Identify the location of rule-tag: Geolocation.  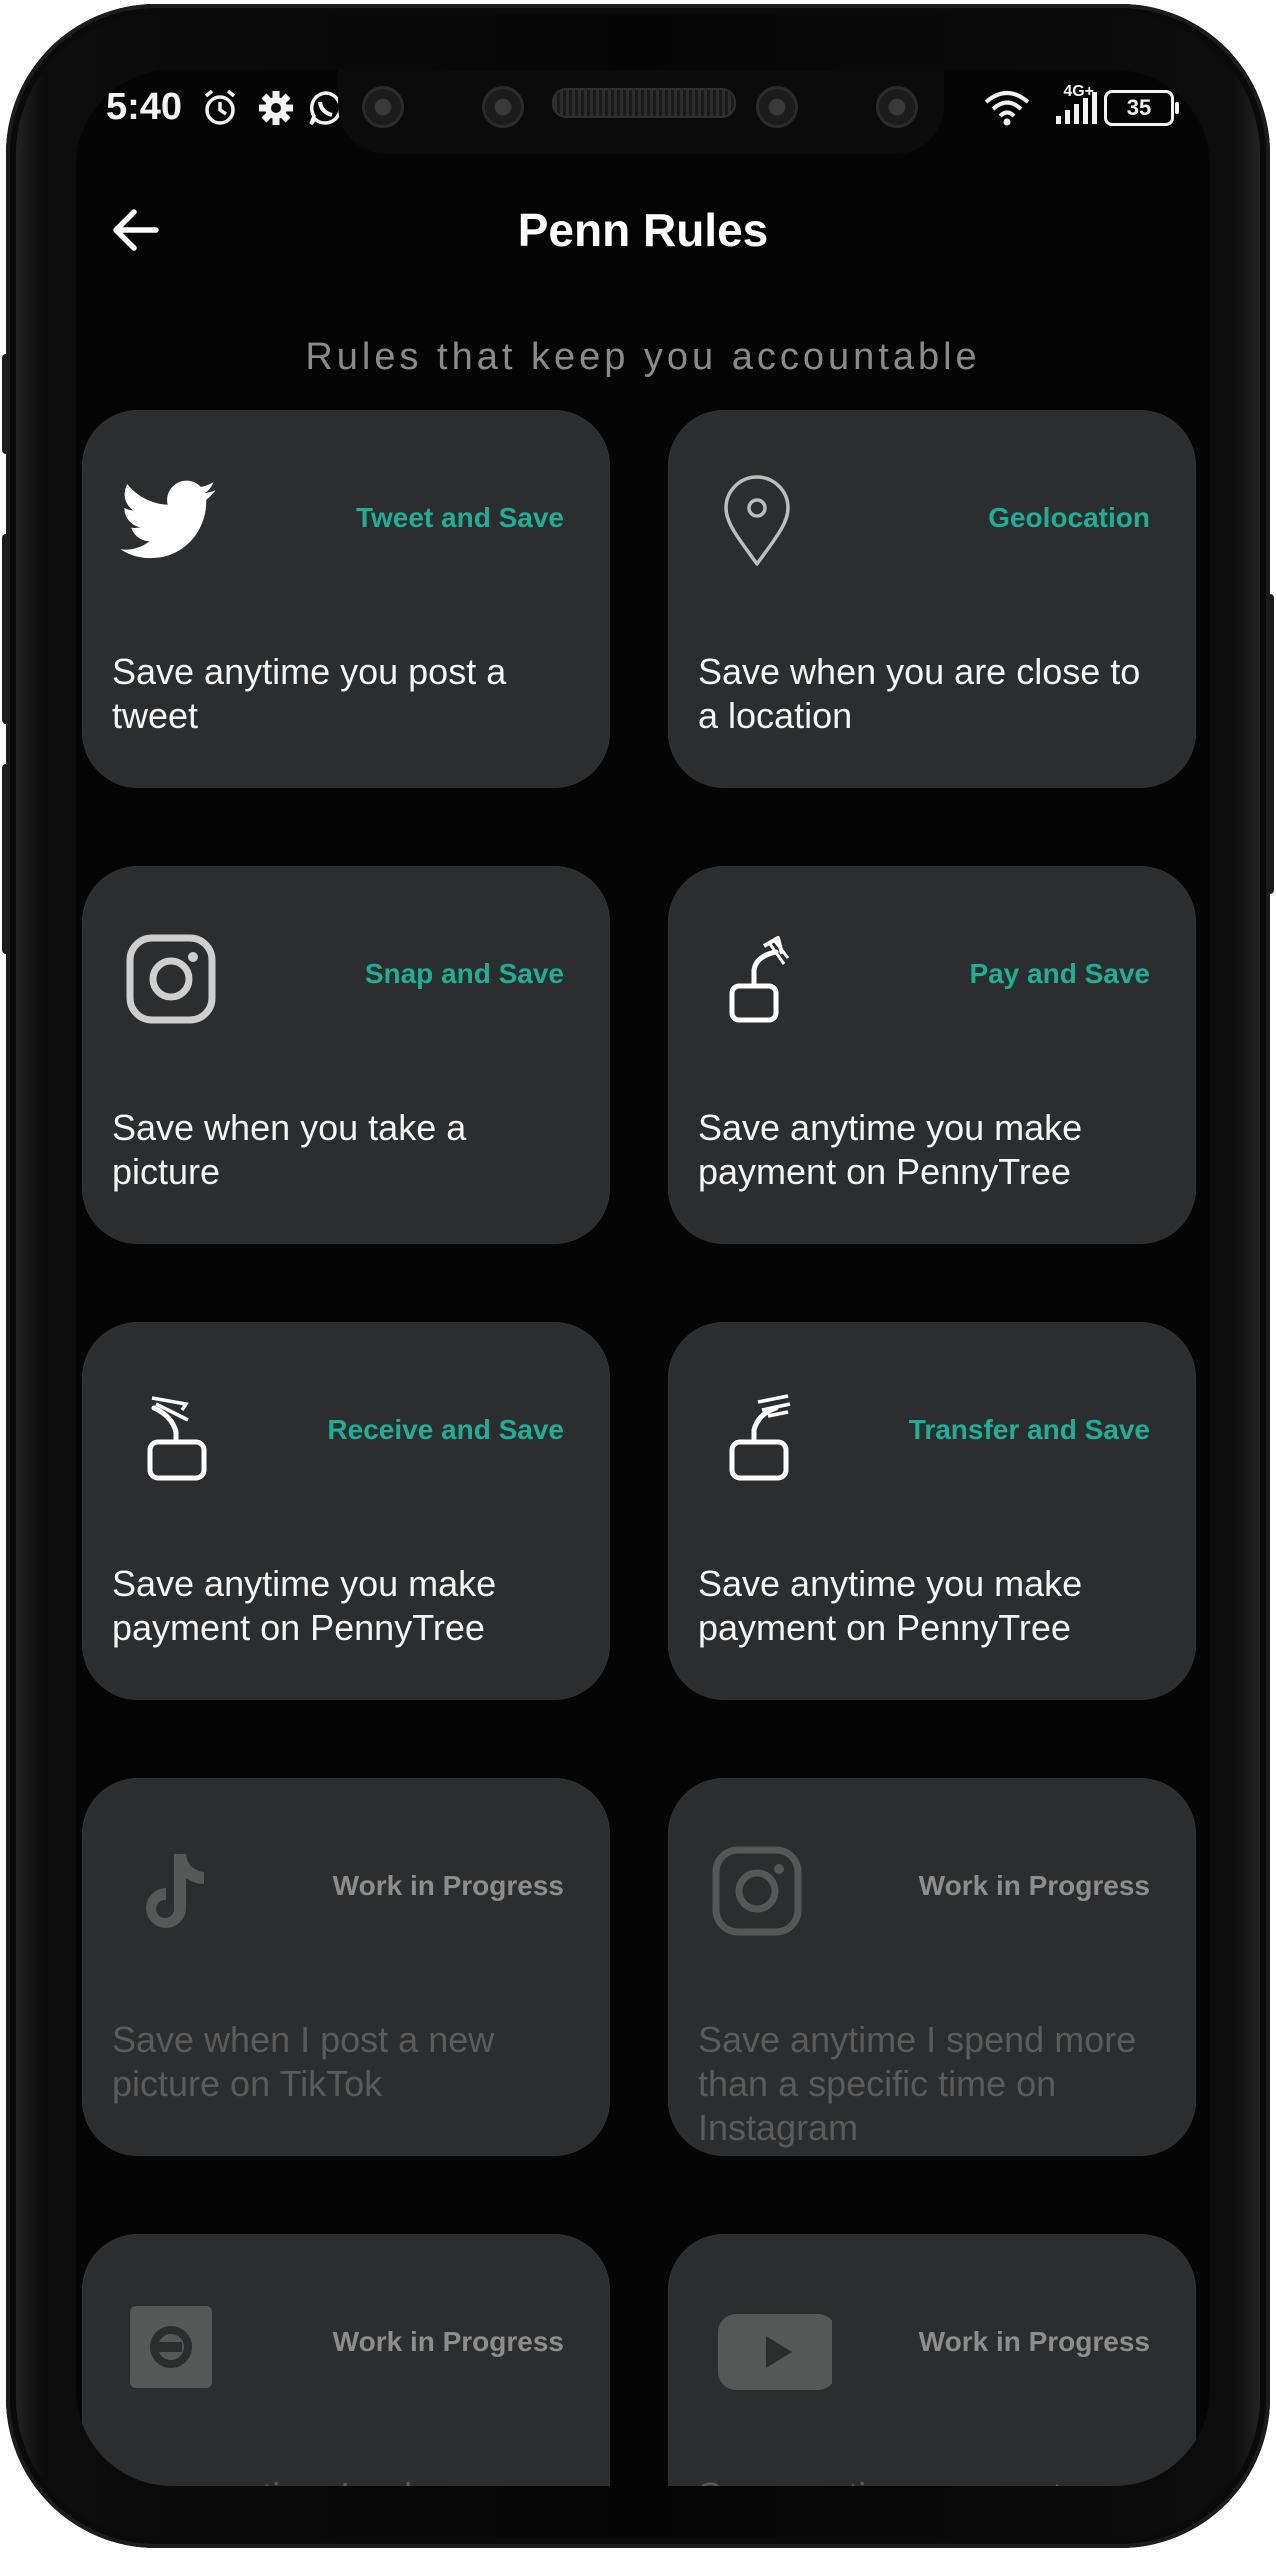
(1069, 517).